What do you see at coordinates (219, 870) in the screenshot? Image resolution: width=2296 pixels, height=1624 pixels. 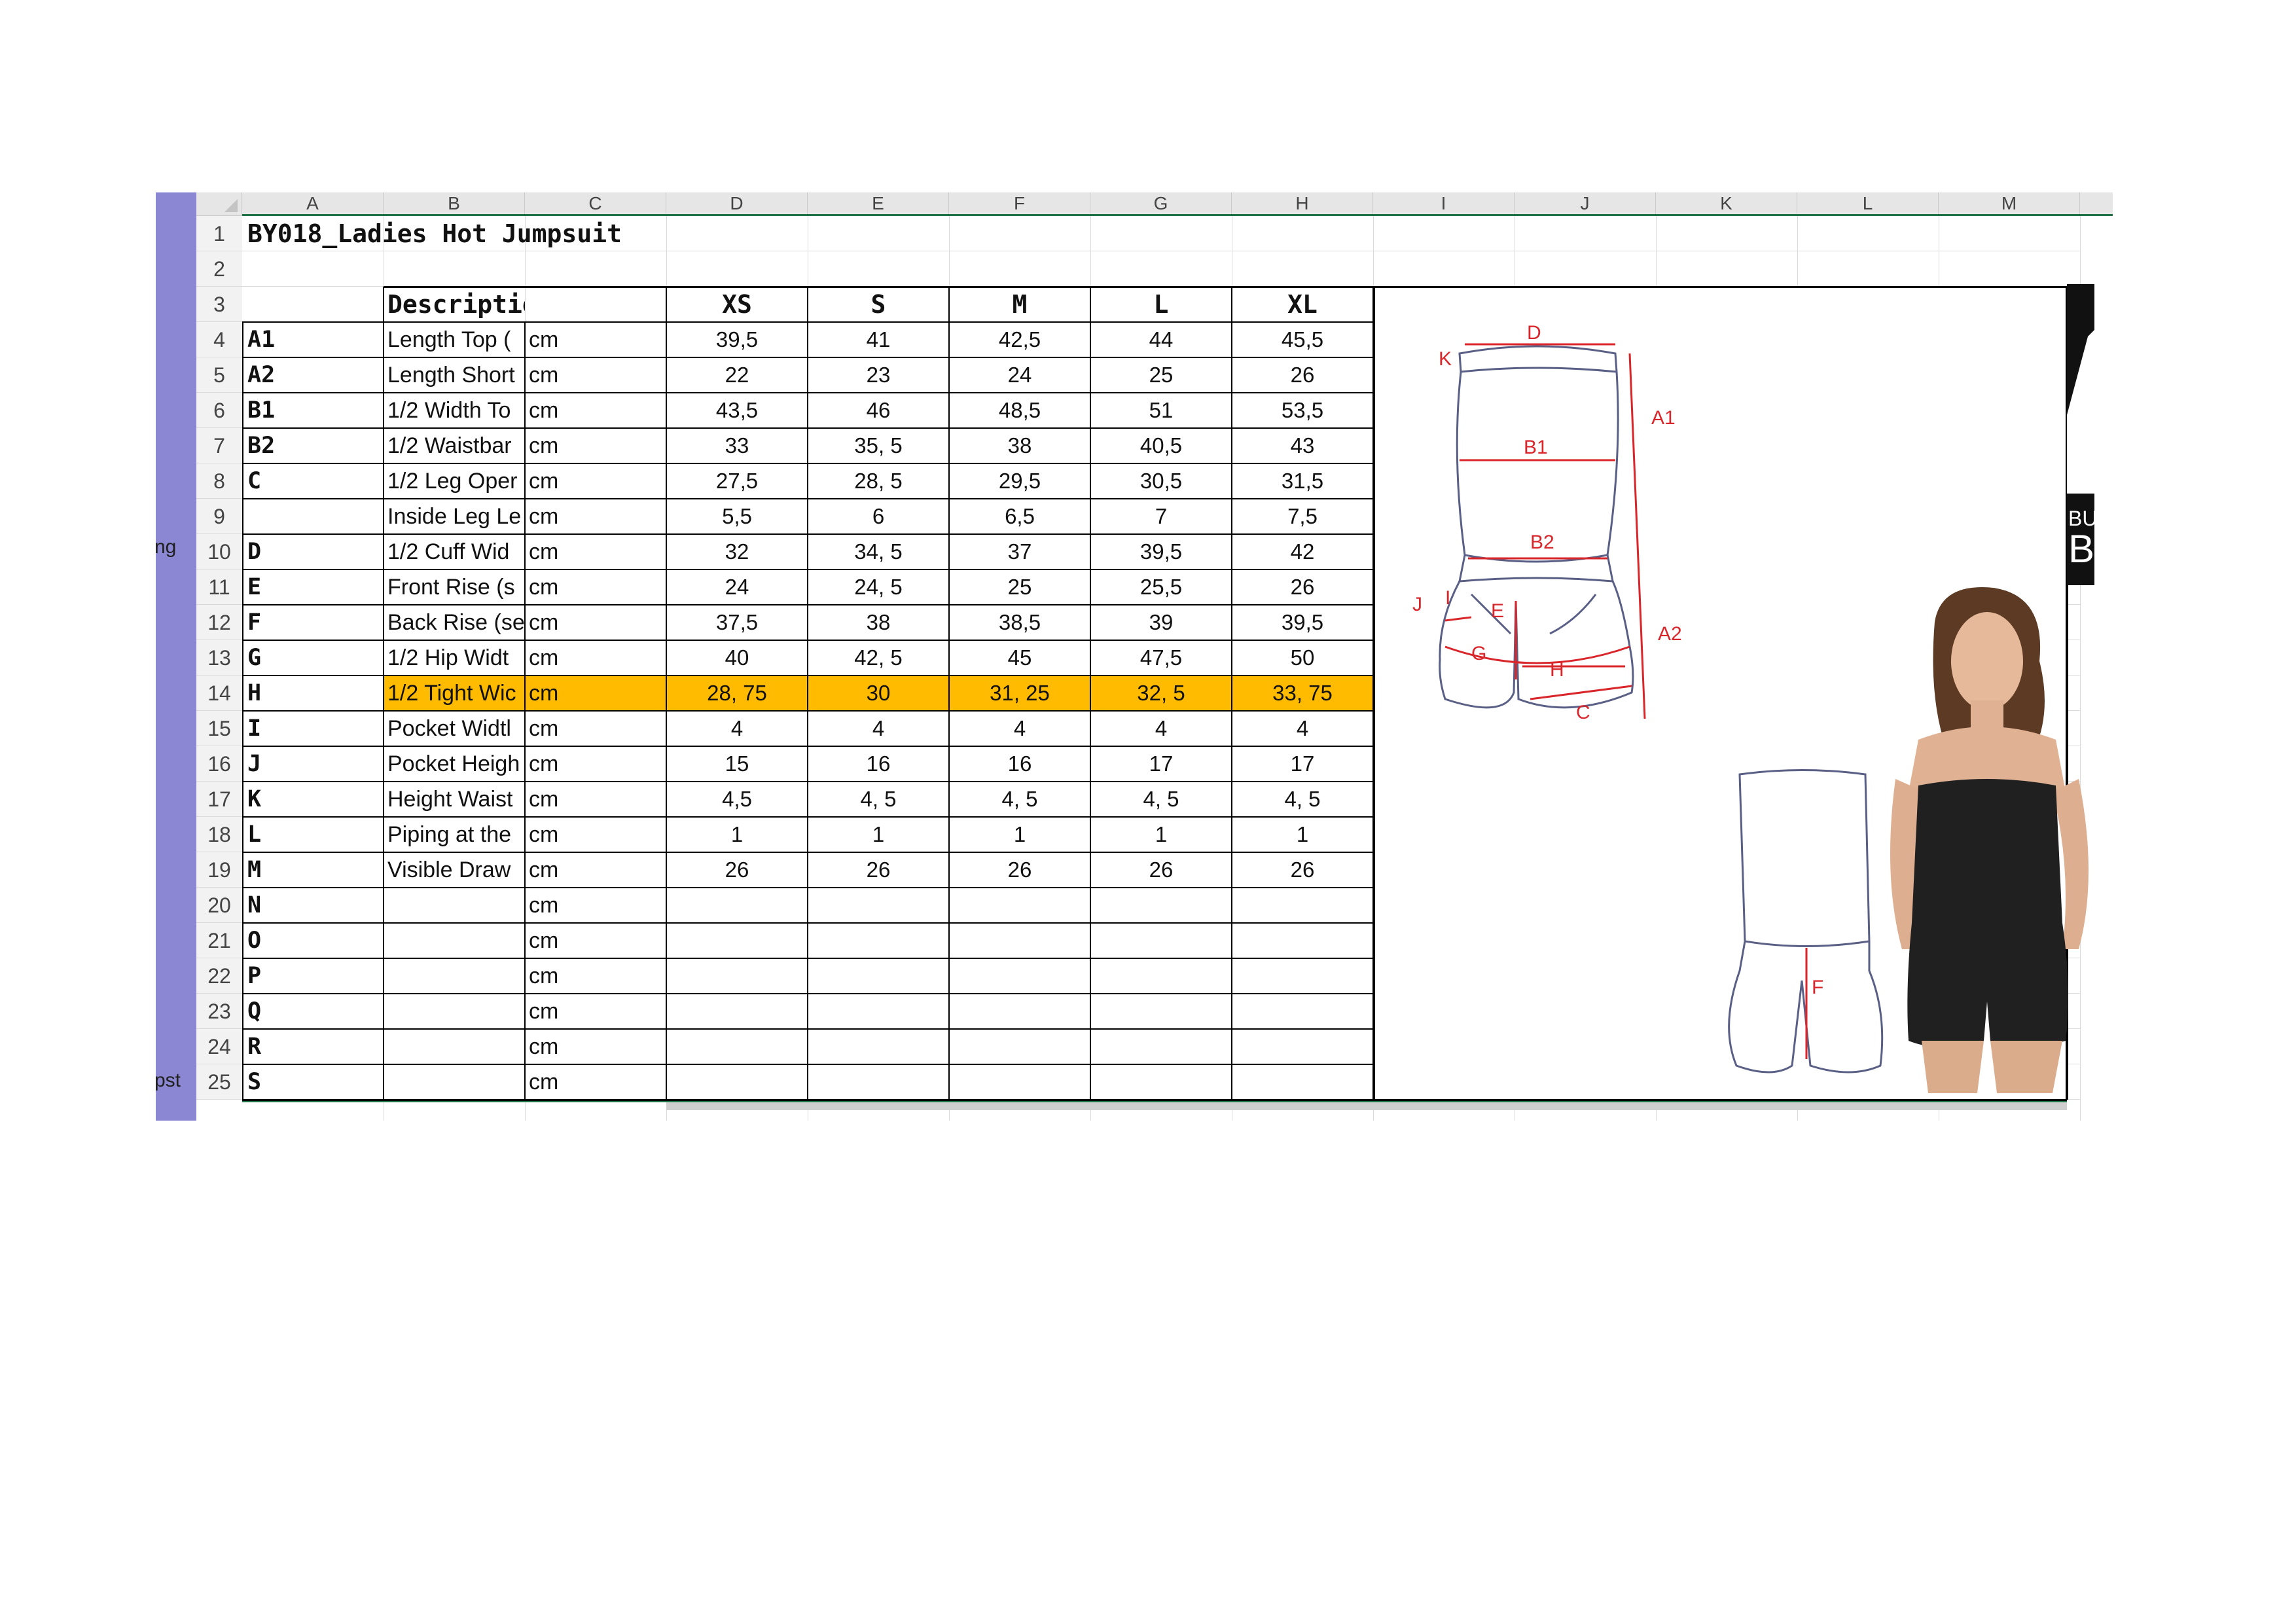 I see `row-header-19: 19` at bounding box center [219, 870].